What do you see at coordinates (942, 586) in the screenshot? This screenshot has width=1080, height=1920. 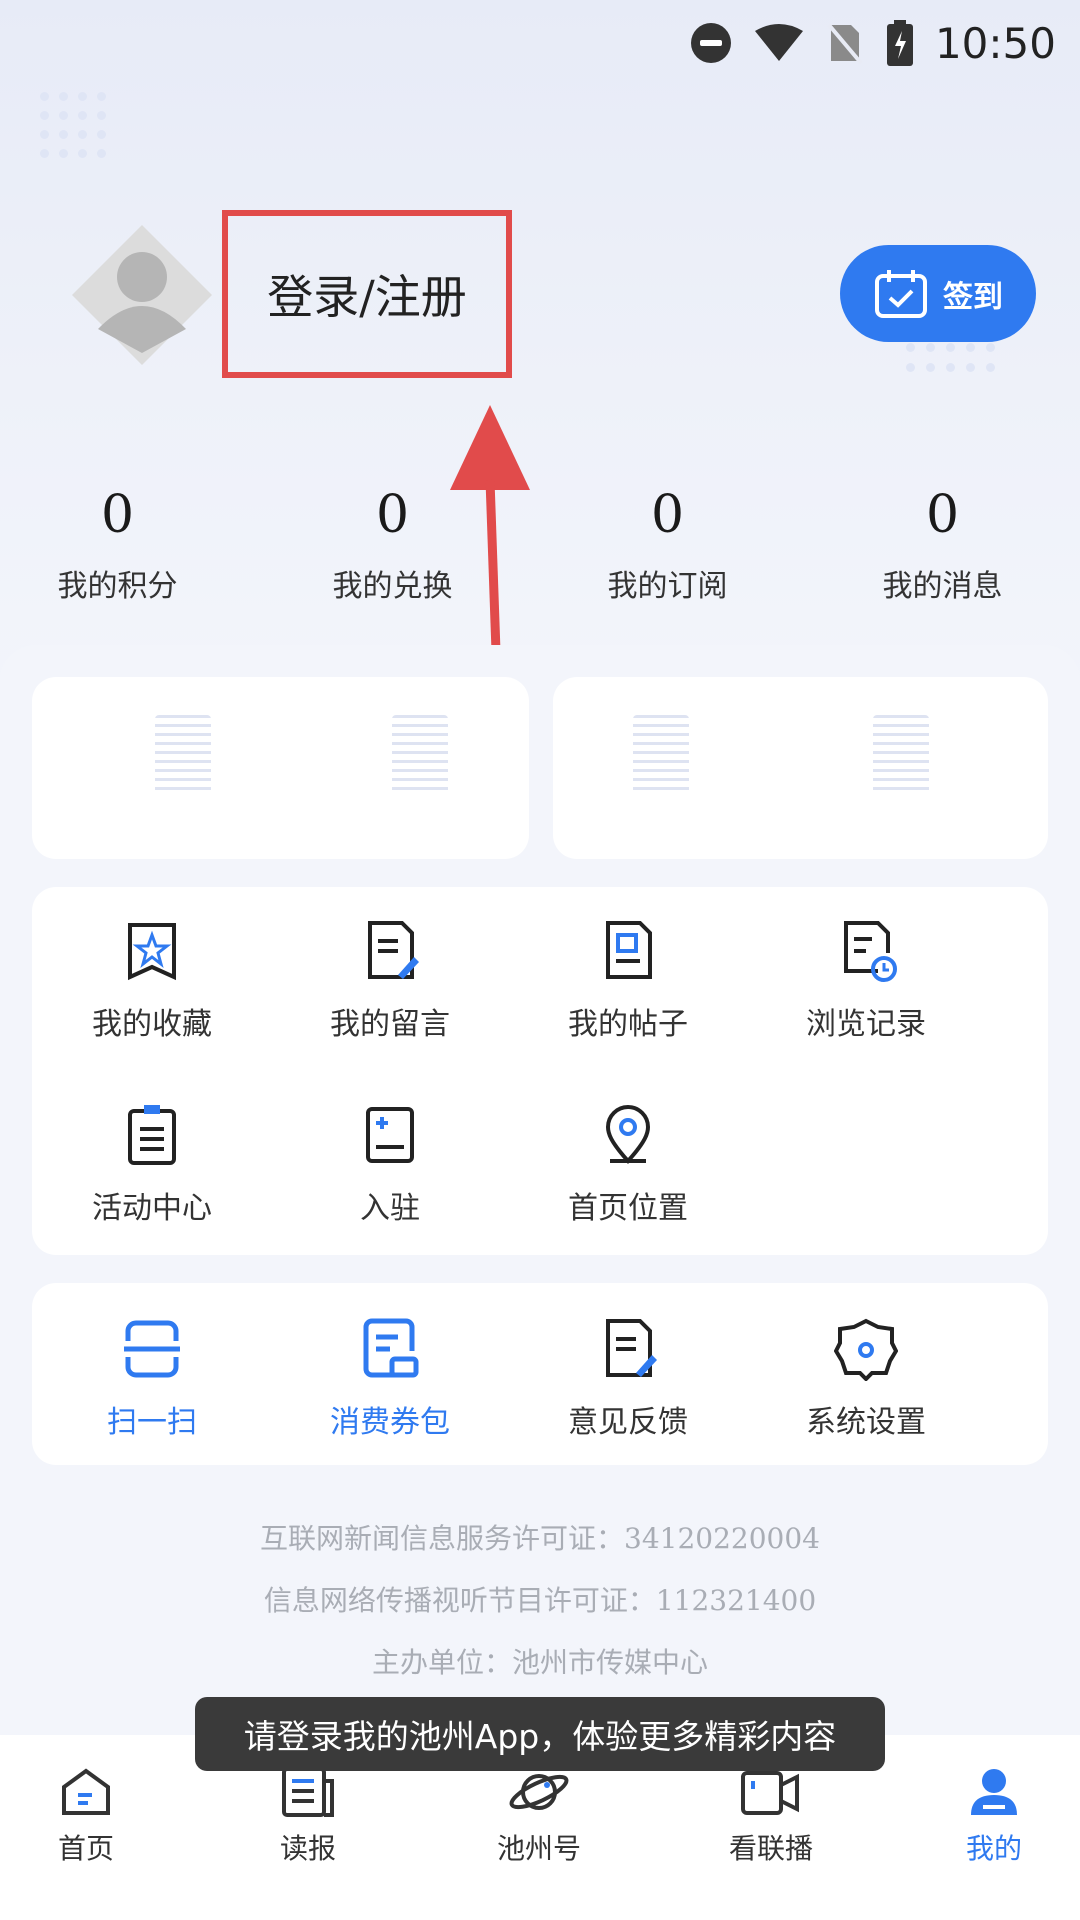 I see `stat-label: 我的消息` at bounding box center [942, 586].